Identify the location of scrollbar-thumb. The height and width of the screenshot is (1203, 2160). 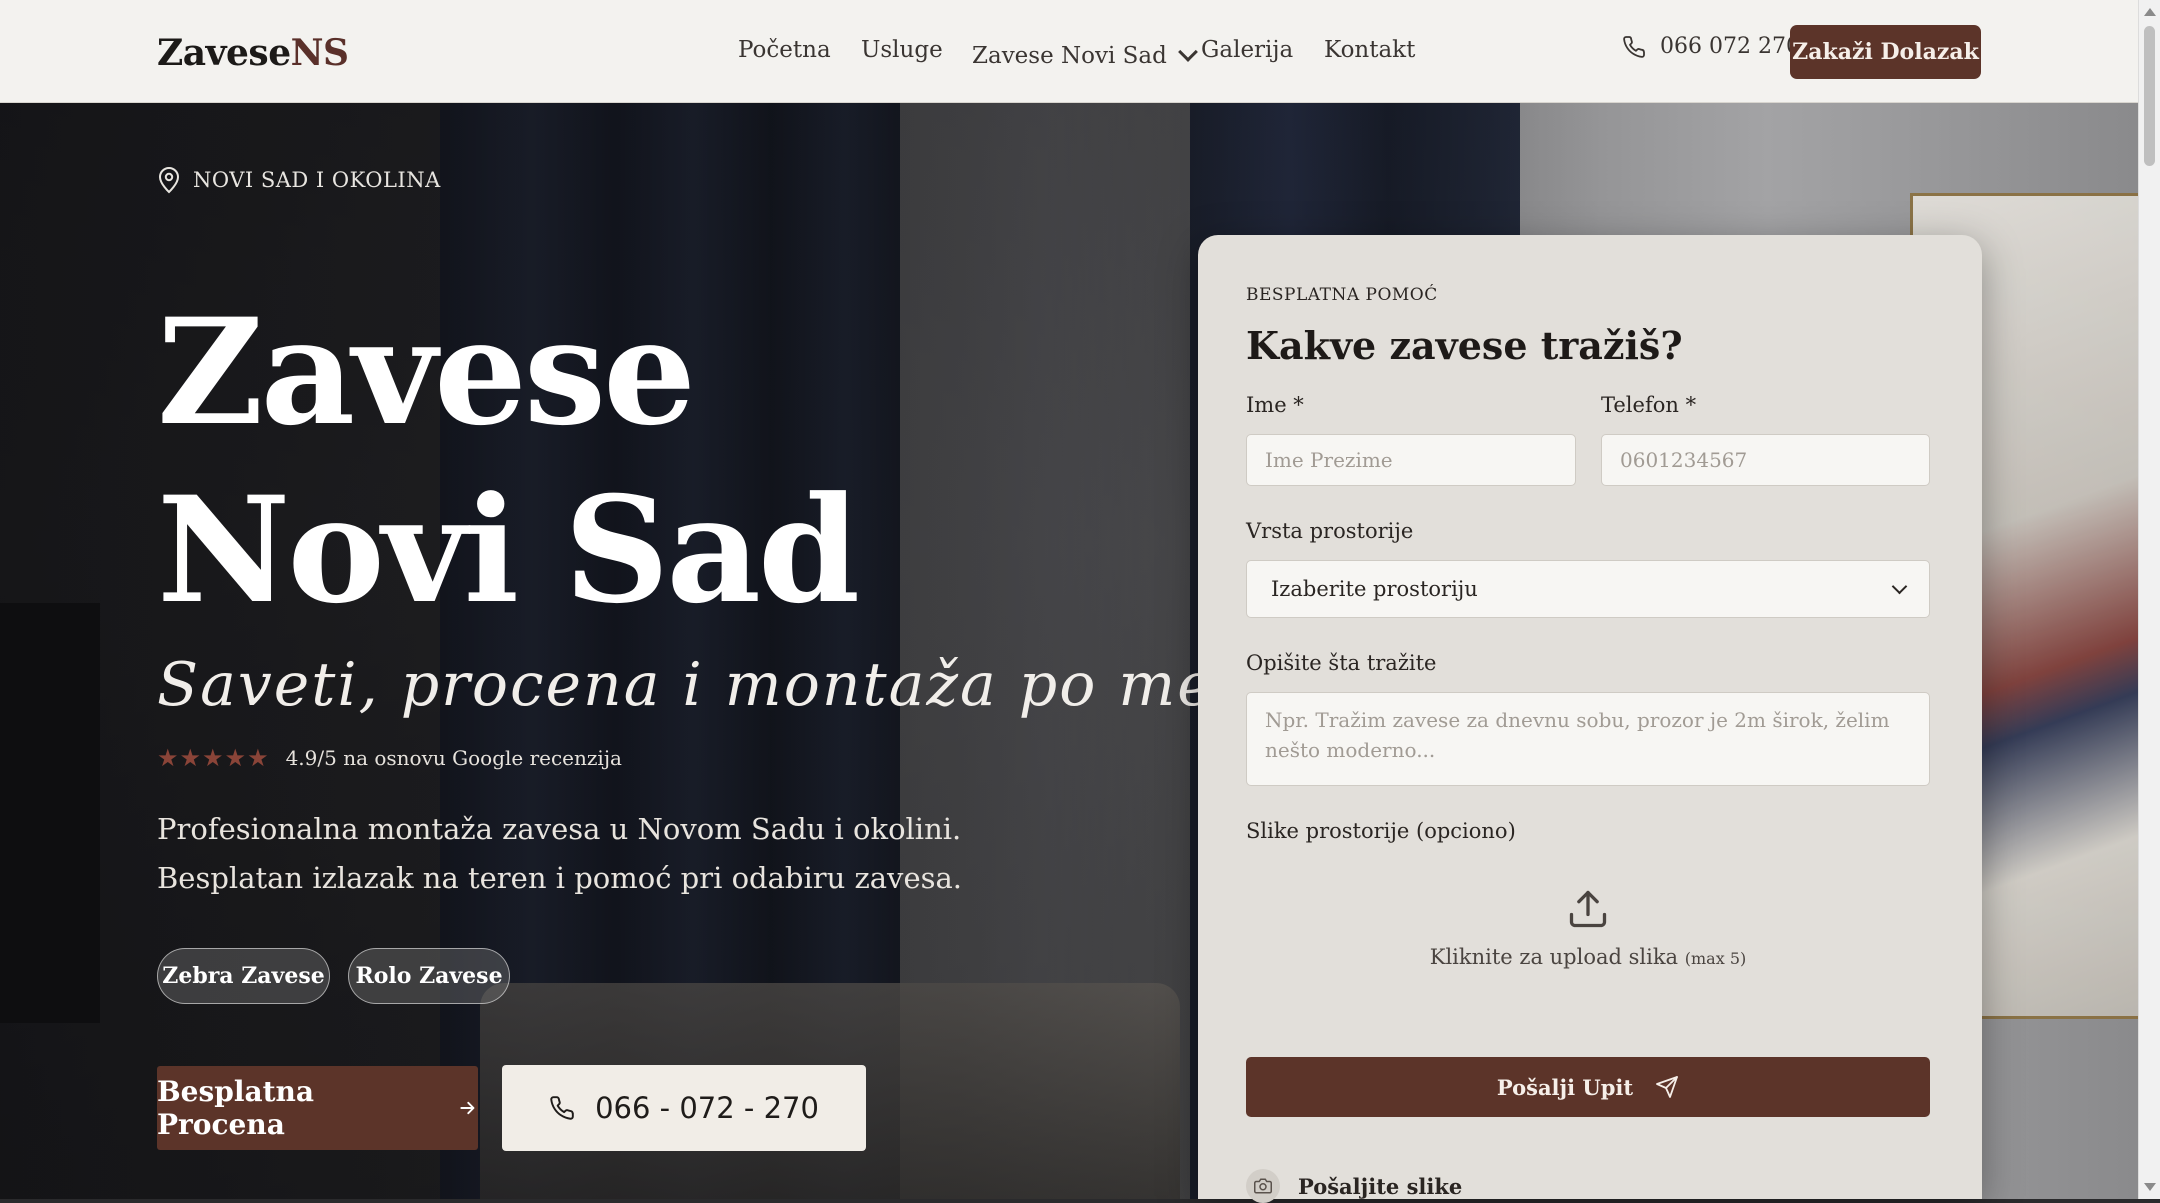
(2149, 96).